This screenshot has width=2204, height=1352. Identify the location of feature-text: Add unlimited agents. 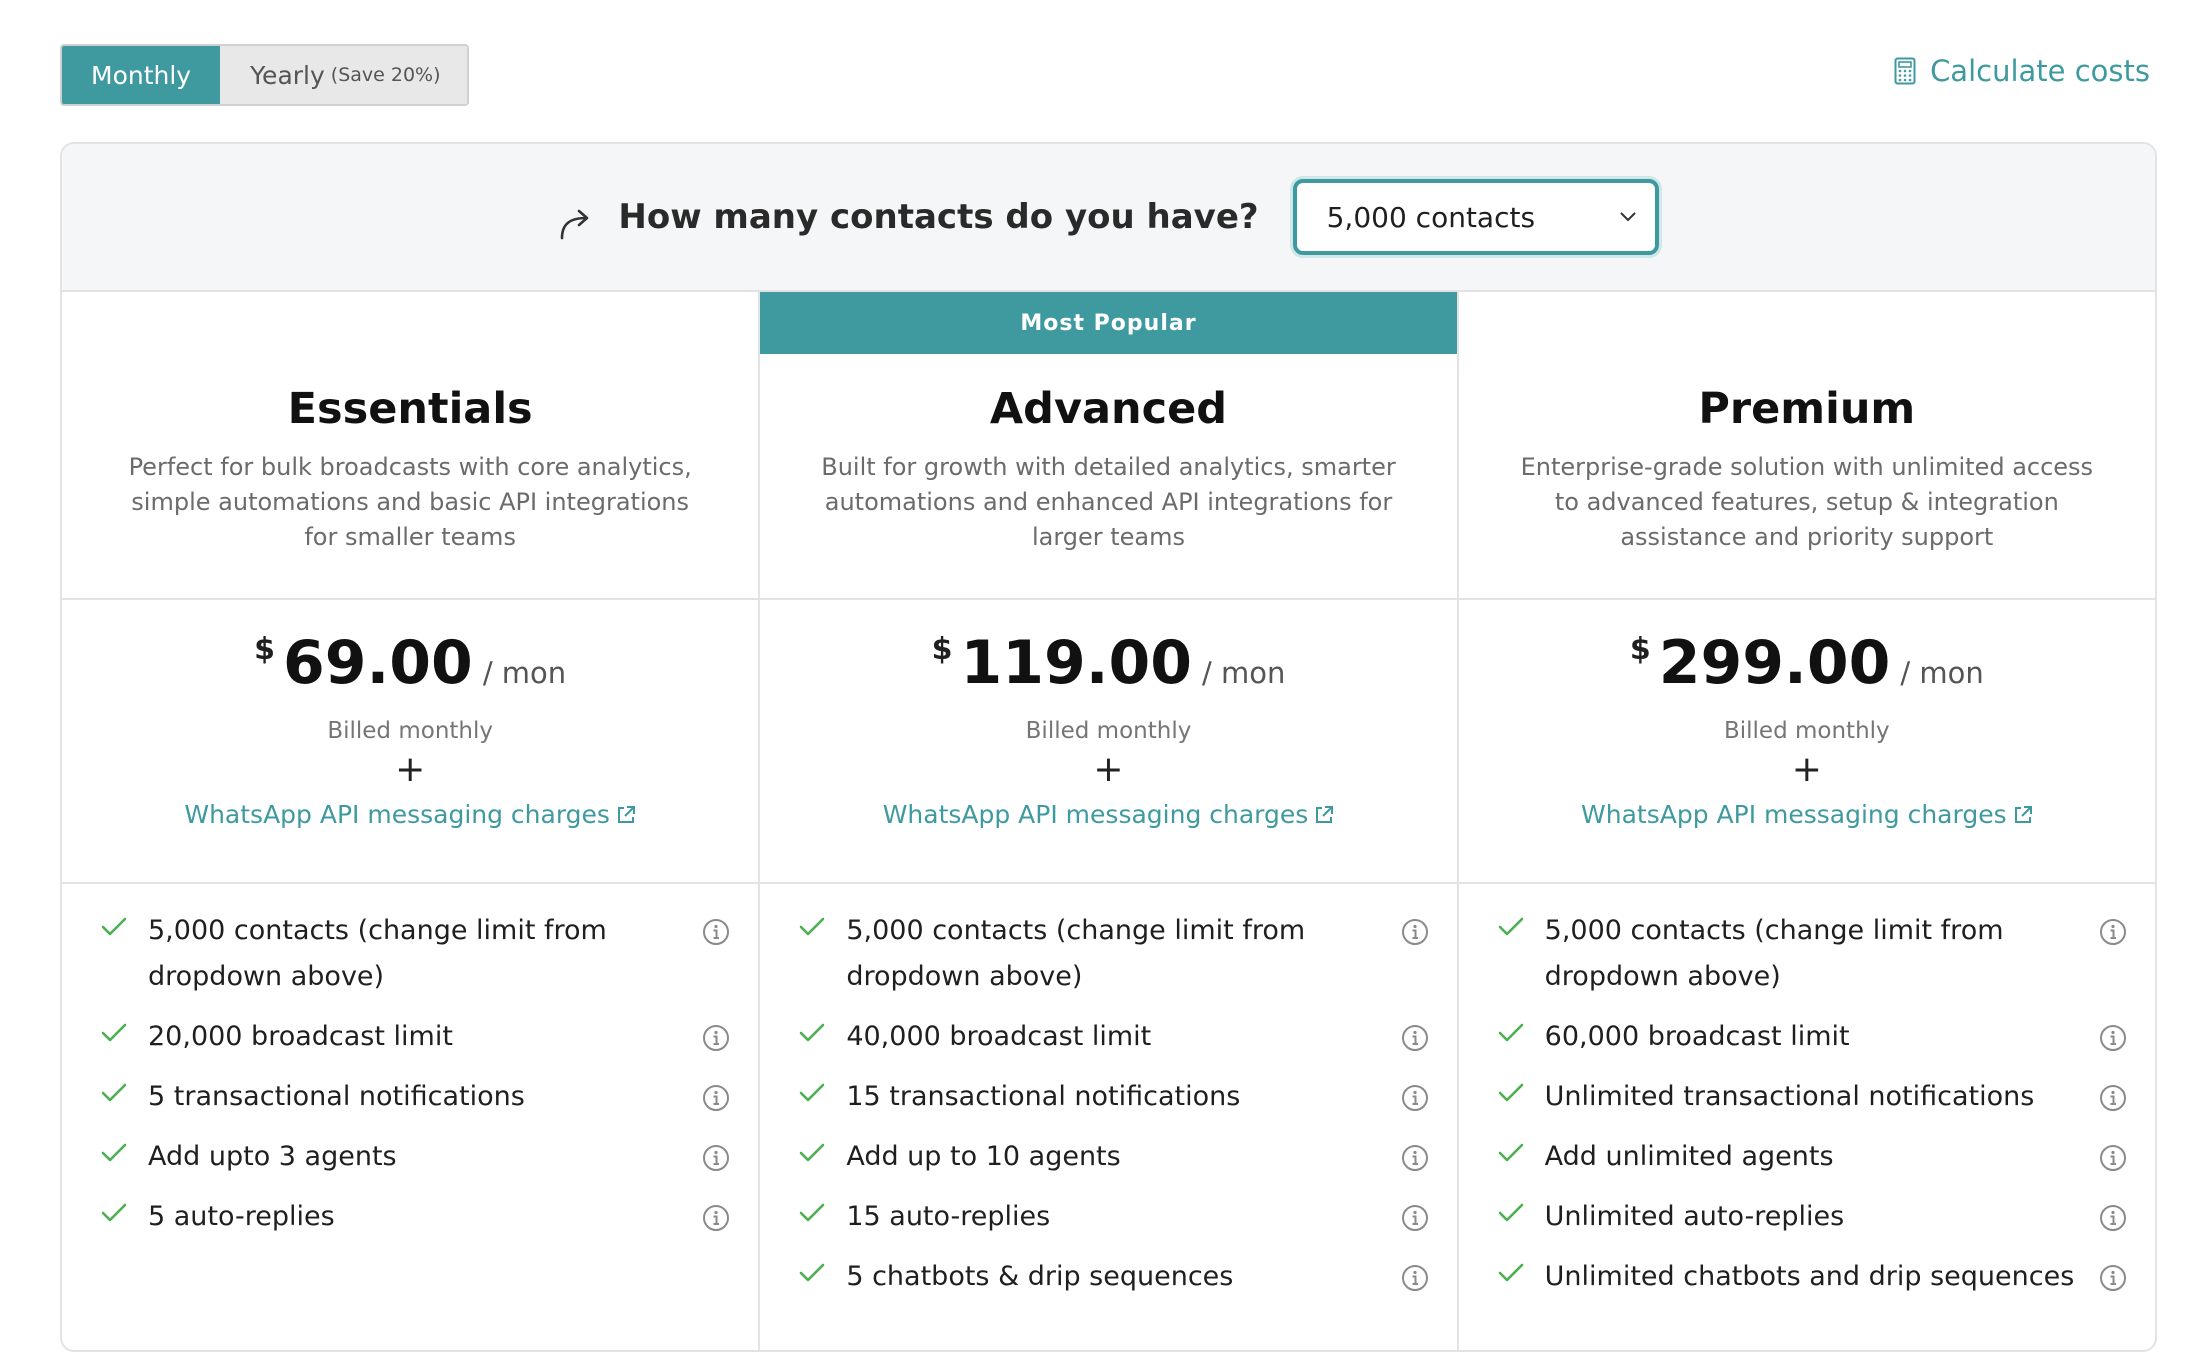
(1689, 1156).